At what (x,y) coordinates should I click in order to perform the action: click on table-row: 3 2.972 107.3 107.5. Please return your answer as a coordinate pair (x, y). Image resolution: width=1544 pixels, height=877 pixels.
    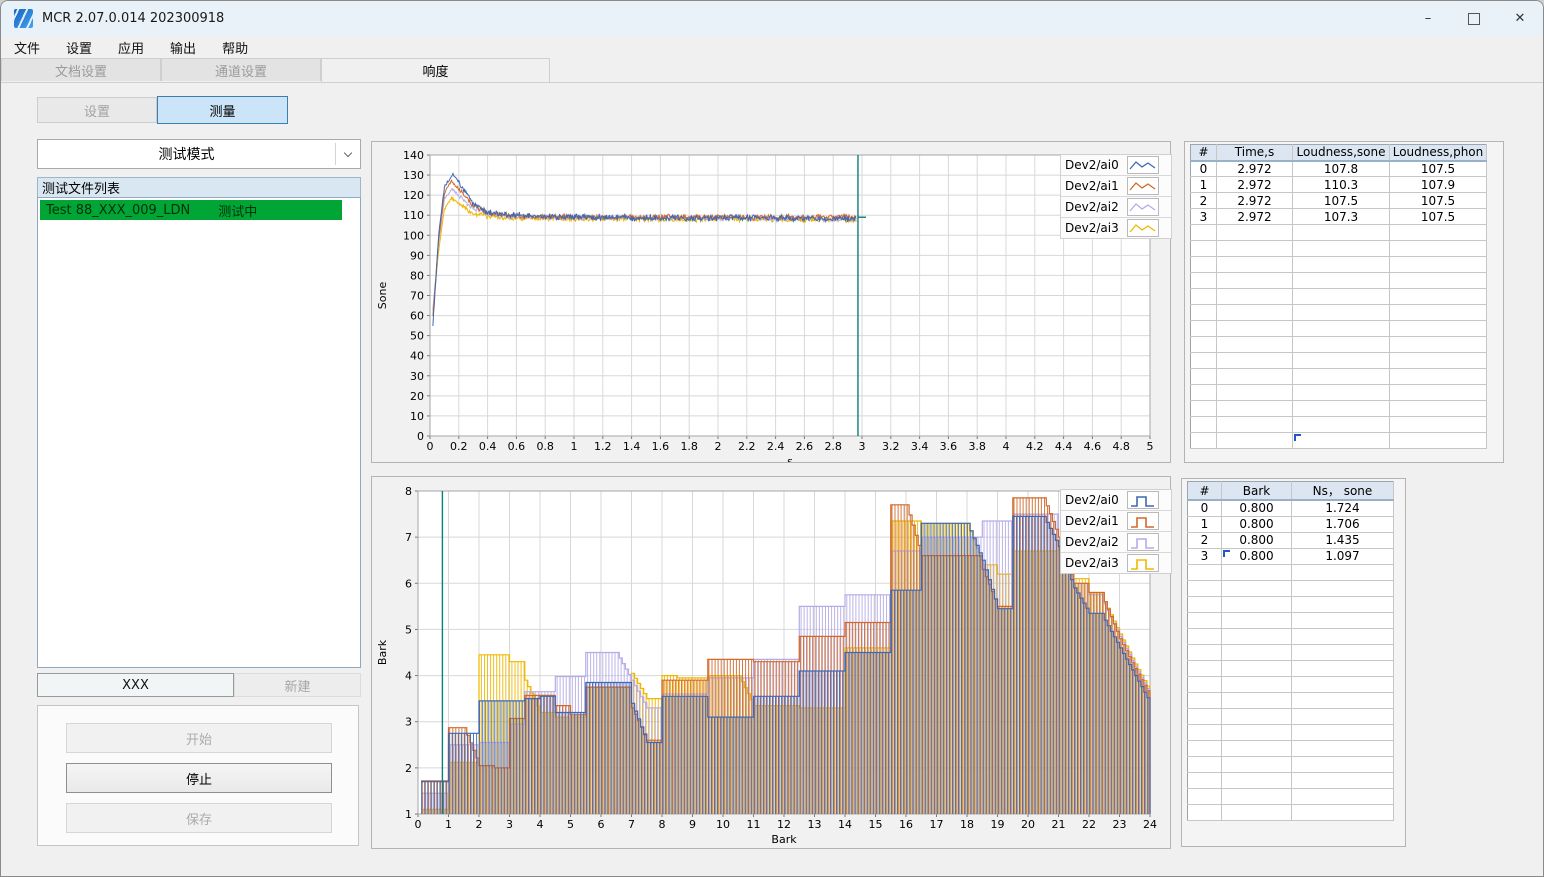
    Looking at the image, I should click on (1338, 216).